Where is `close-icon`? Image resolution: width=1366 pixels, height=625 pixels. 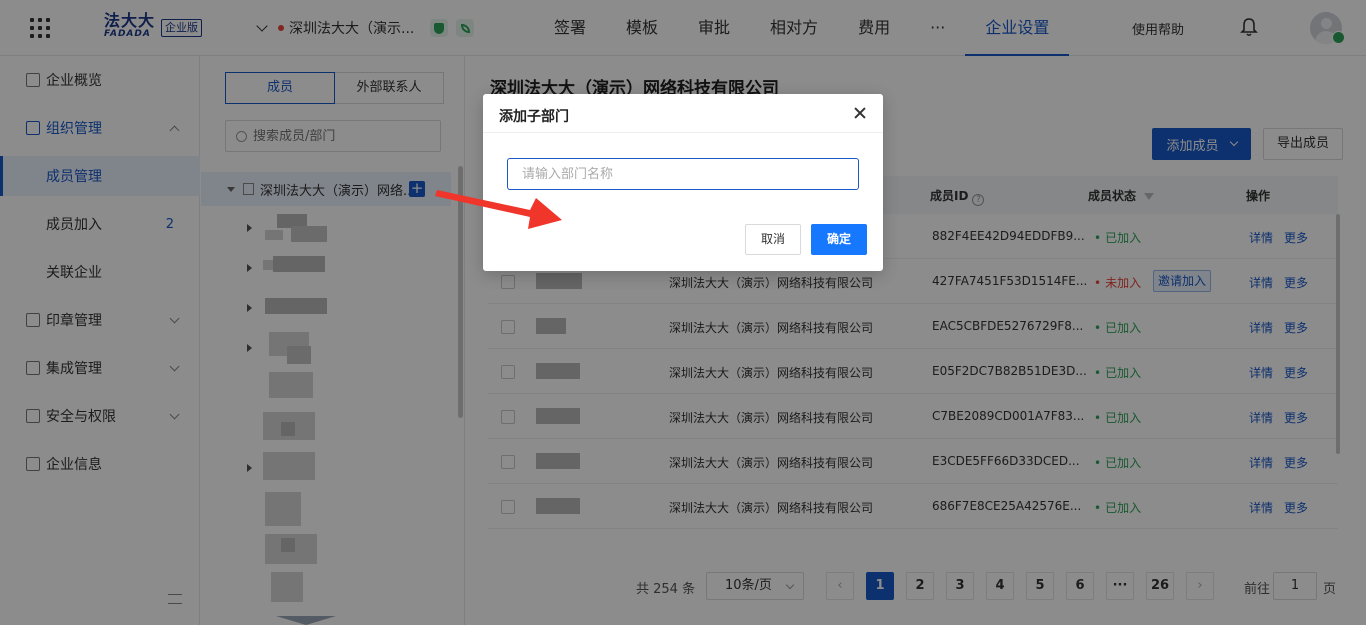 close-icon is located at coordinates (860, 113).